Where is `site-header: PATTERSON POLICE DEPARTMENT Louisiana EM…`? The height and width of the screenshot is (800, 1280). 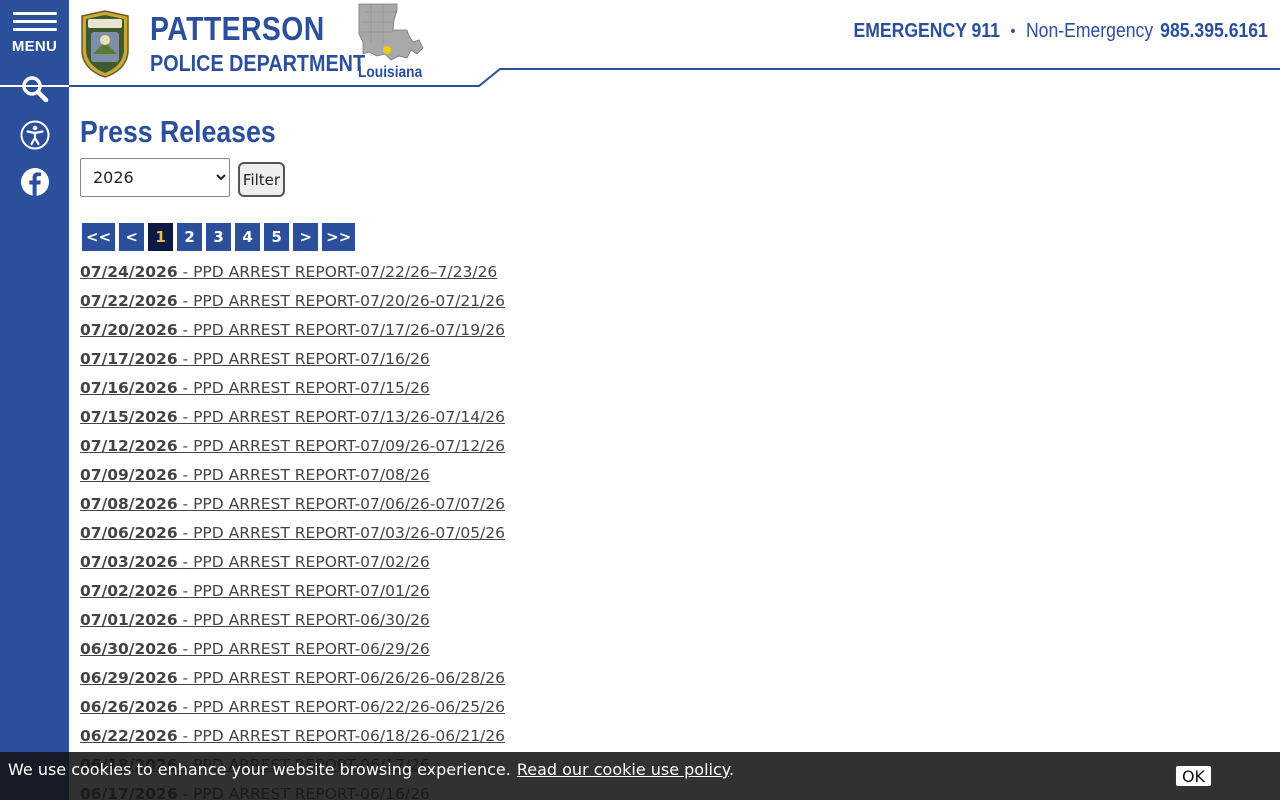
site-header: PATTERSON POLICE DEPARTMENT Louisiana EM… is located at coordinates (674, 45).